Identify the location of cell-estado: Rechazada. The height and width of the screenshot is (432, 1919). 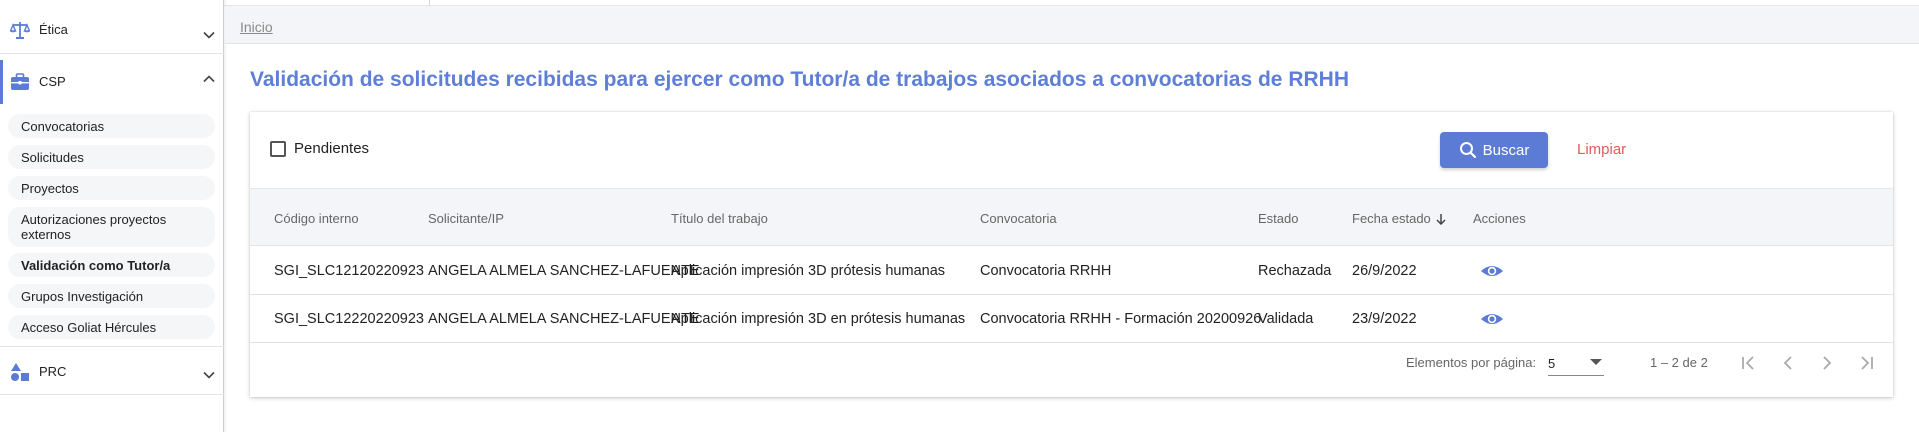
(1295, 271).